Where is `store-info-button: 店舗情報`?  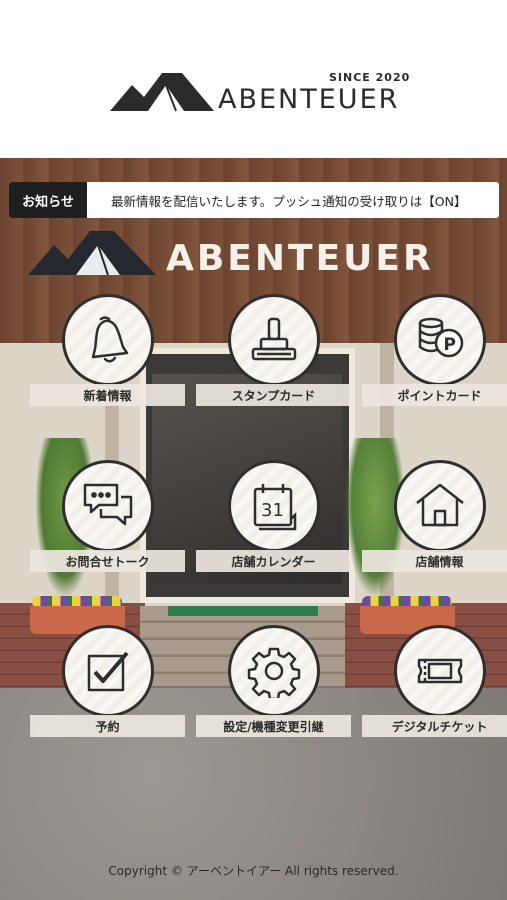 store-info-button: 店舗情報 is located at coordinates (434, 520).